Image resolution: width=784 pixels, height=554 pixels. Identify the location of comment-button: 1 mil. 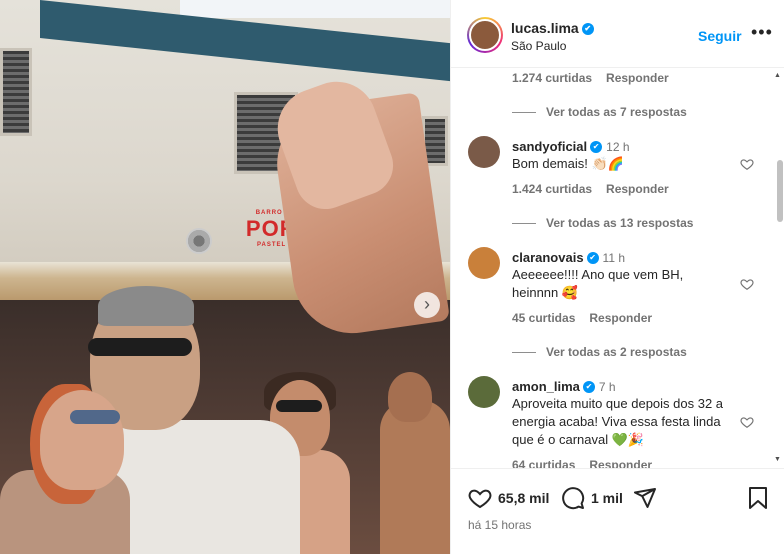
(592, 498).